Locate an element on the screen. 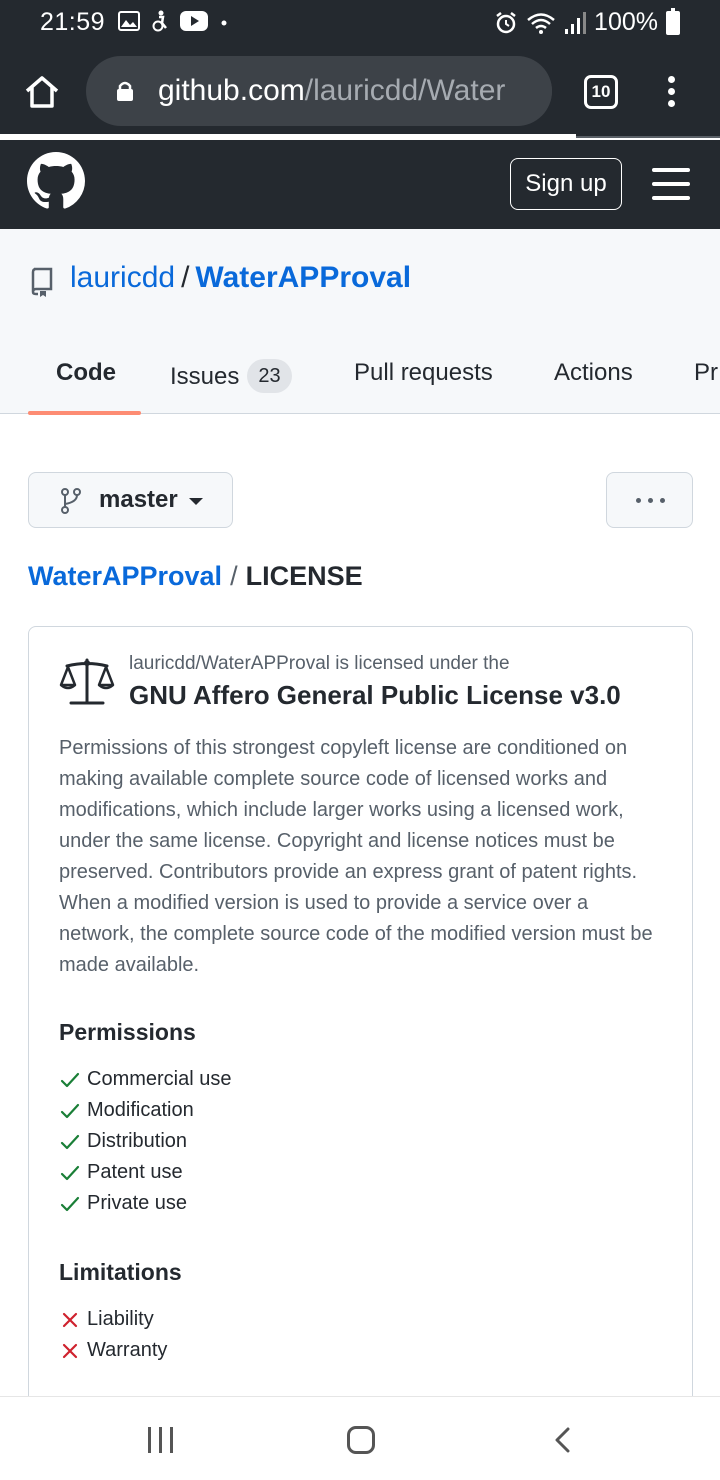  list-item: Liability is located at coordinates (113, 1319).